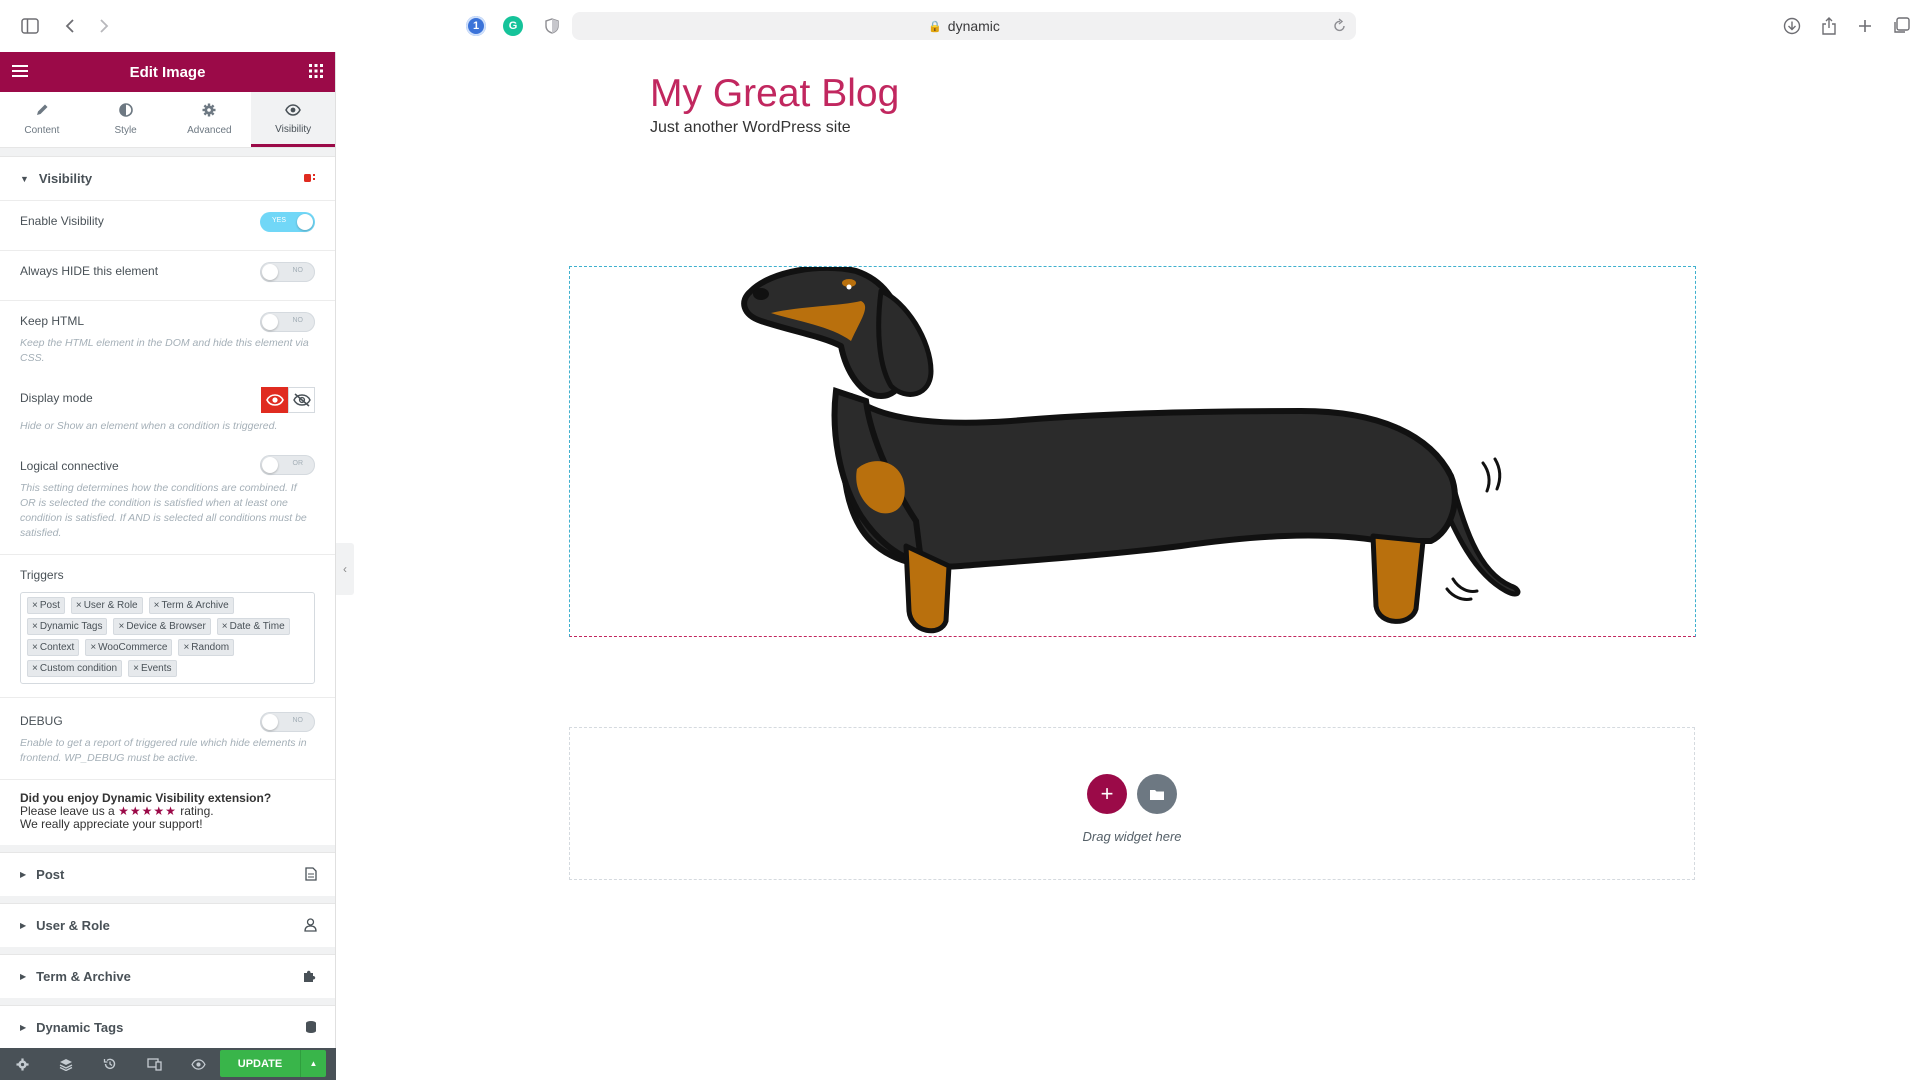  What do you see at coordinates (65, 178) in the screenshot?
I see `section-title: Visibility` at bounding box center [65, 178].